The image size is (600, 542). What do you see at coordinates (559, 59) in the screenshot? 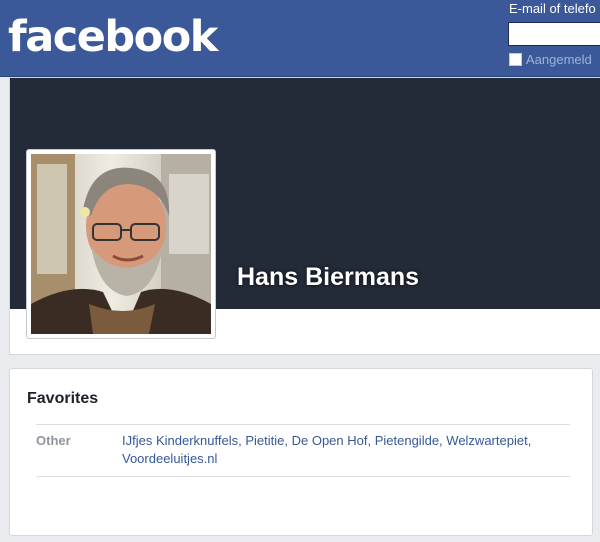
I see `remember-label: Aangemeld` at bounding box center [559, 59].